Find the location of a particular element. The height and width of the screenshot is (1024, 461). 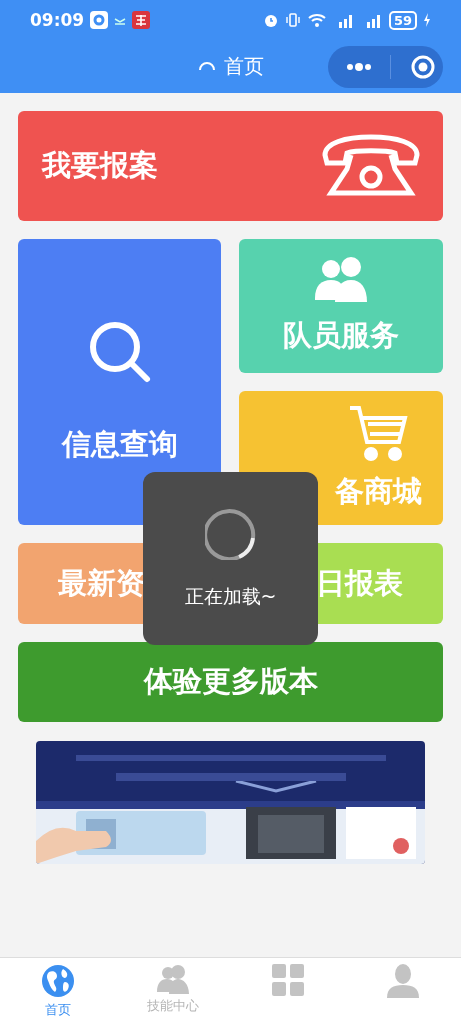

globe-icon is located at coordinates (57, 981).